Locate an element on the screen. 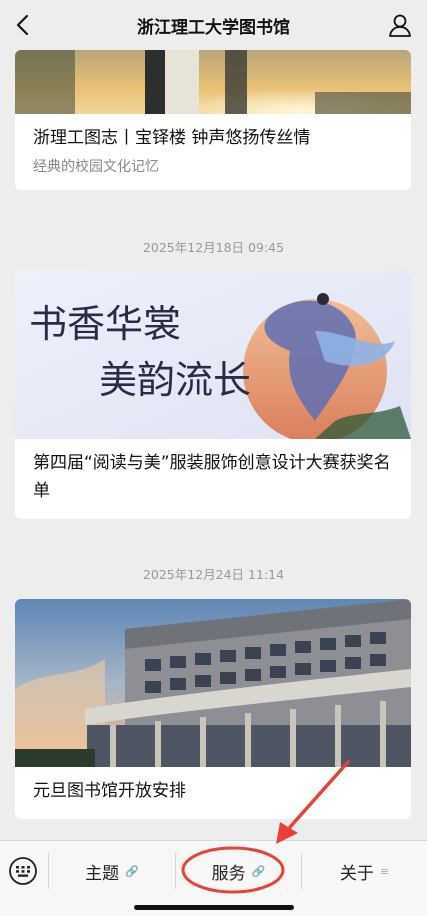 The width and height of the screenshot is (427, 916). banner-text-line1: 书香华裳 is located at coordinates (105, 324).